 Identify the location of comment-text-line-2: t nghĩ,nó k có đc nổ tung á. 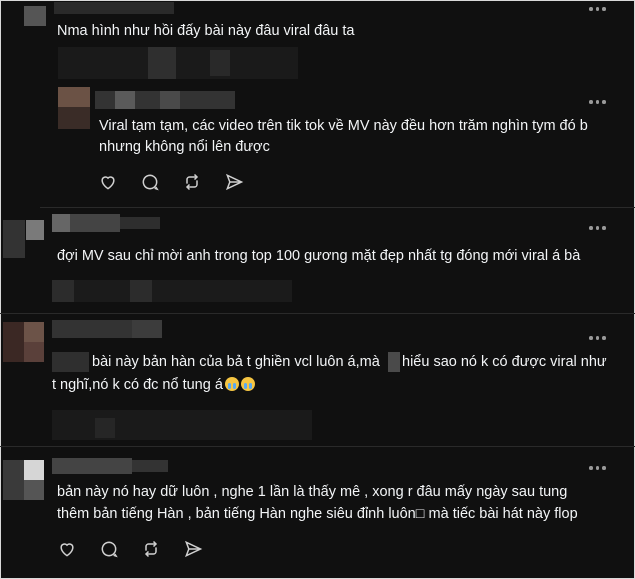
(153, 385).